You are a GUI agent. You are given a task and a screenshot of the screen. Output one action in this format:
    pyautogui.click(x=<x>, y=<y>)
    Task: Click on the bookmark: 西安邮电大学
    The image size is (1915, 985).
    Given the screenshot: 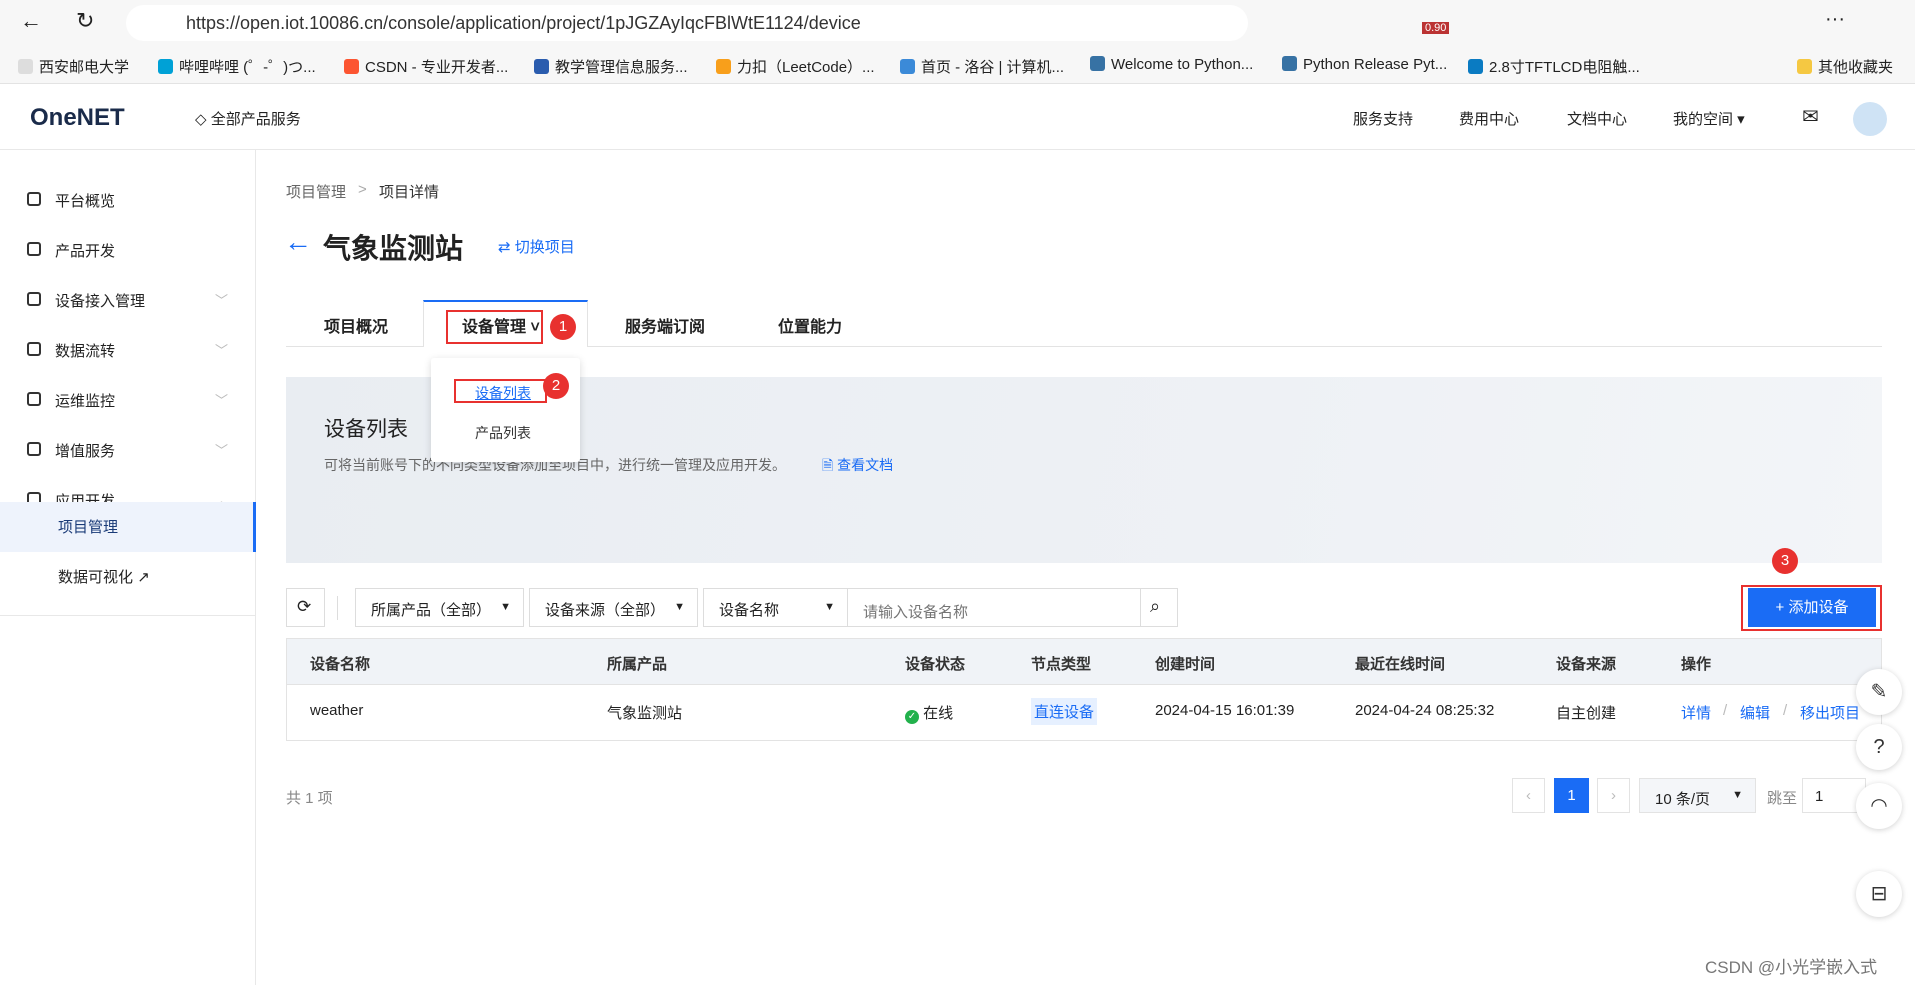 What is the action you would take?
    pyautogui.click(x=73, y=66)
    